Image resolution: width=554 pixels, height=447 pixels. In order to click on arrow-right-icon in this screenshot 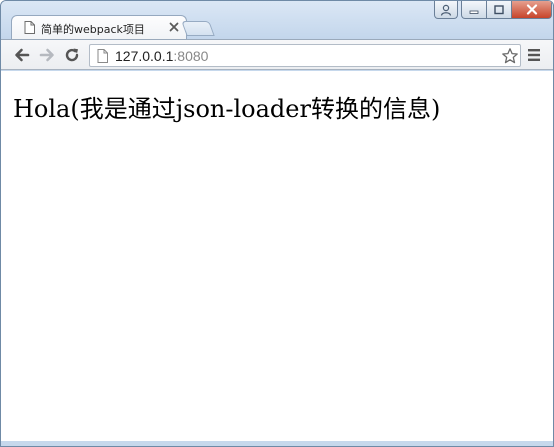, I will do `click(47, 55)`.